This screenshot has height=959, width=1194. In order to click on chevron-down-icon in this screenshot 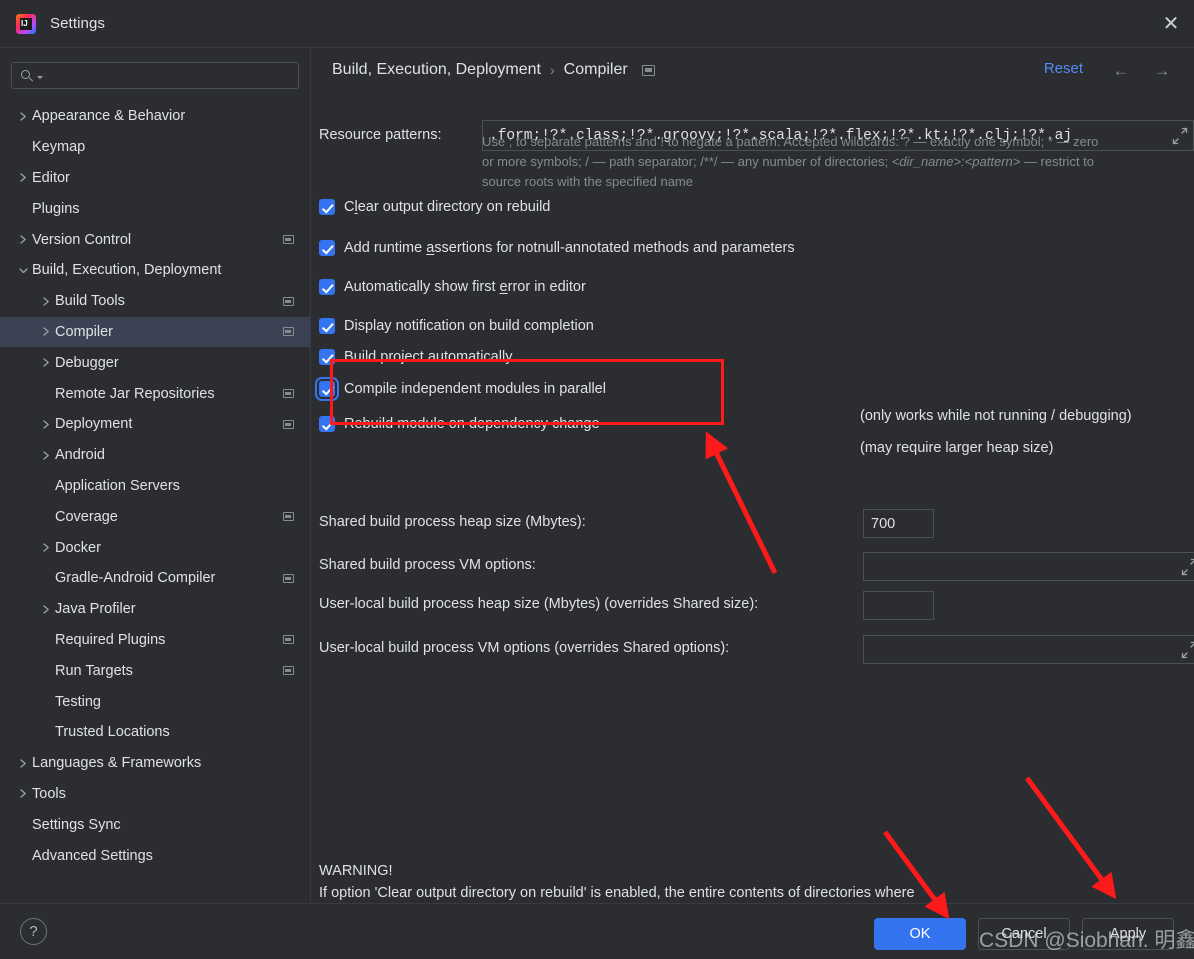, I will do `click(23, 270)`.